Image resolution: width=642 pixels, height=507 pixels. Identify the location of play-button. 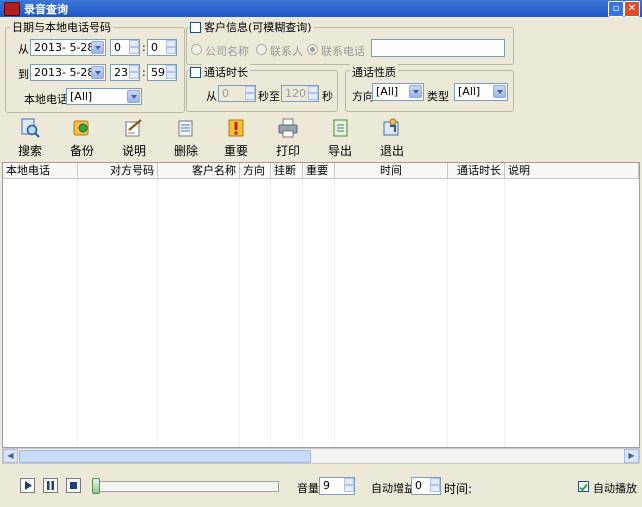
(27, 485).